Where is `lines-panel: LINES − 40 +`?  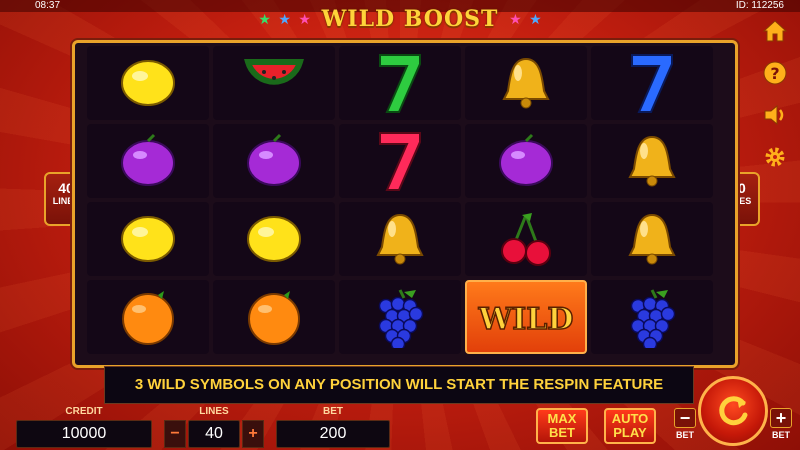 lines-panel: LINES − 40 + is located at coordinates (214, 427).